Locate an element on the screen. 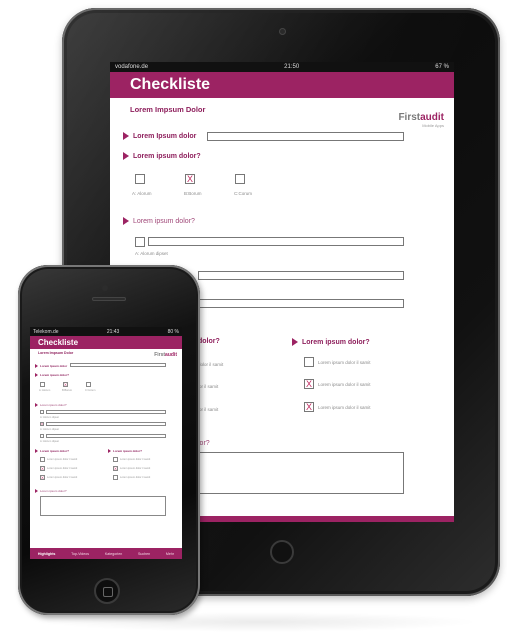 The image size is (507, 632). ipad-status-bar: vodafone.de 21:50 67 % is located at coordinates (282, 67).